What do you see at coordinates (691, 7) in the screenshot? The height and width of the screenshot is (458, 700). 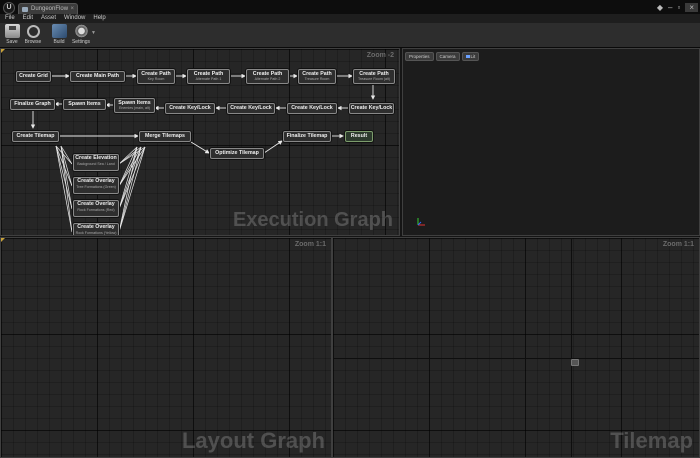 I see `close-window-button: ×` at bounding box center [691, 7].